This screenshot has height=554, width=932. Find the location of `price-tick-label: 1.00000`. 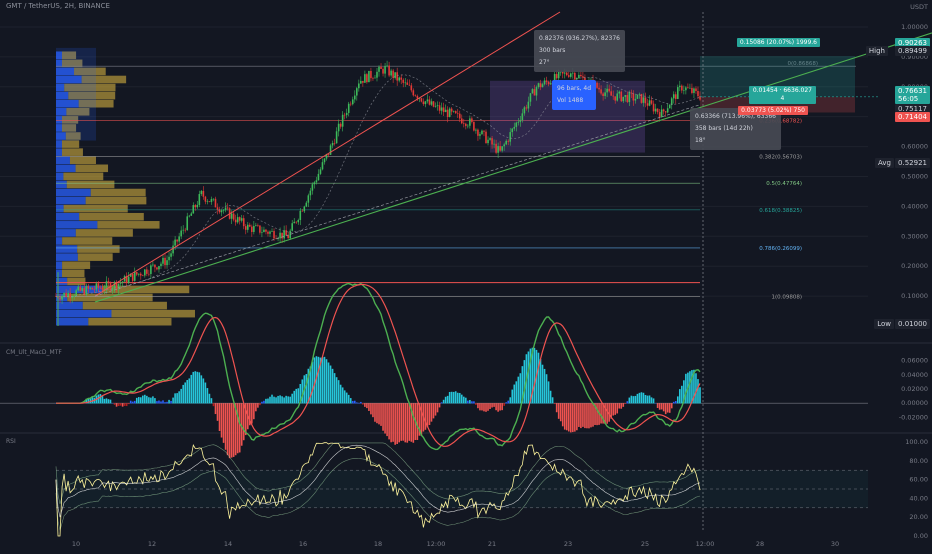

price-tick-label: 1.00000 is located at coordinates (914, 27).